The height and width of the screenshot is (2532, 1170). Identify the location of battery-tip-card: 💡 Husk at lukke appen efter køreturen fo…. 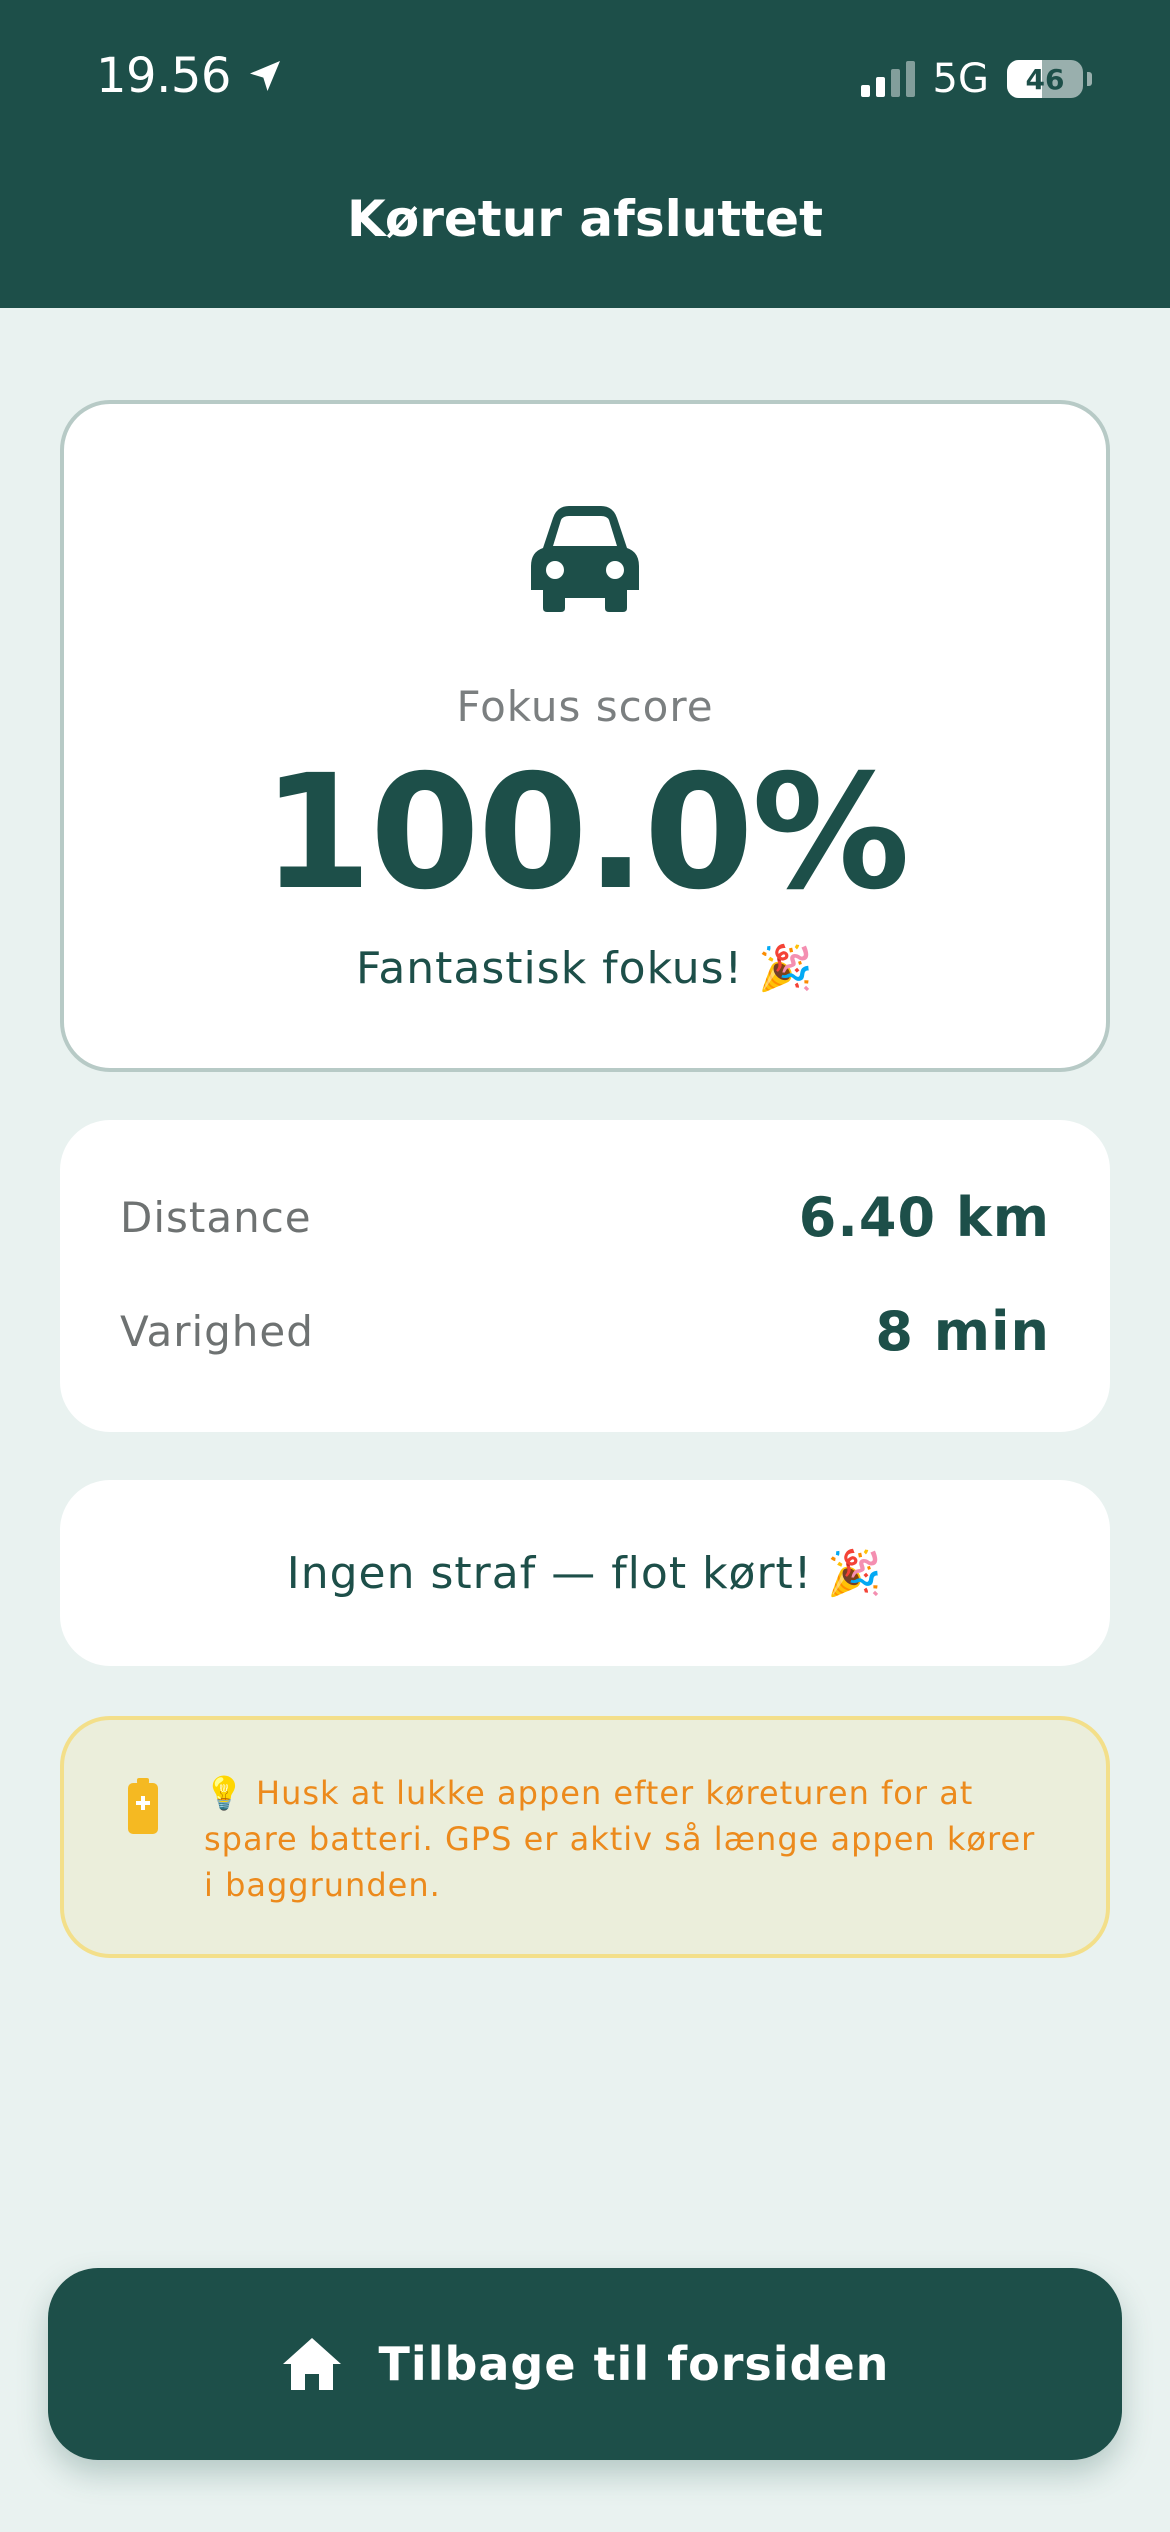
(585, 1837).